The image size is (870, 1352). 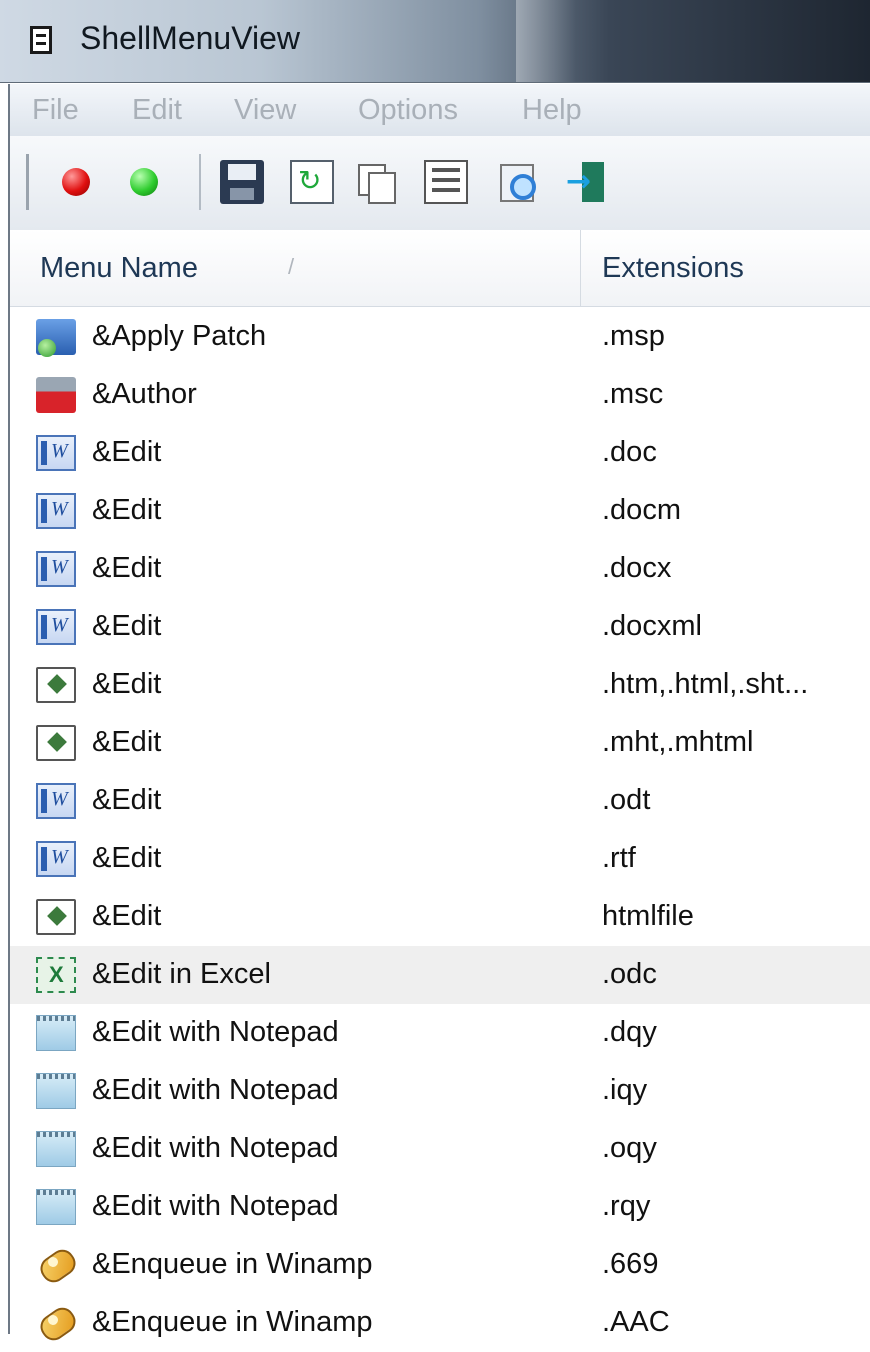 I want to click on mmc-author-icon, so click(x=56, y=395).